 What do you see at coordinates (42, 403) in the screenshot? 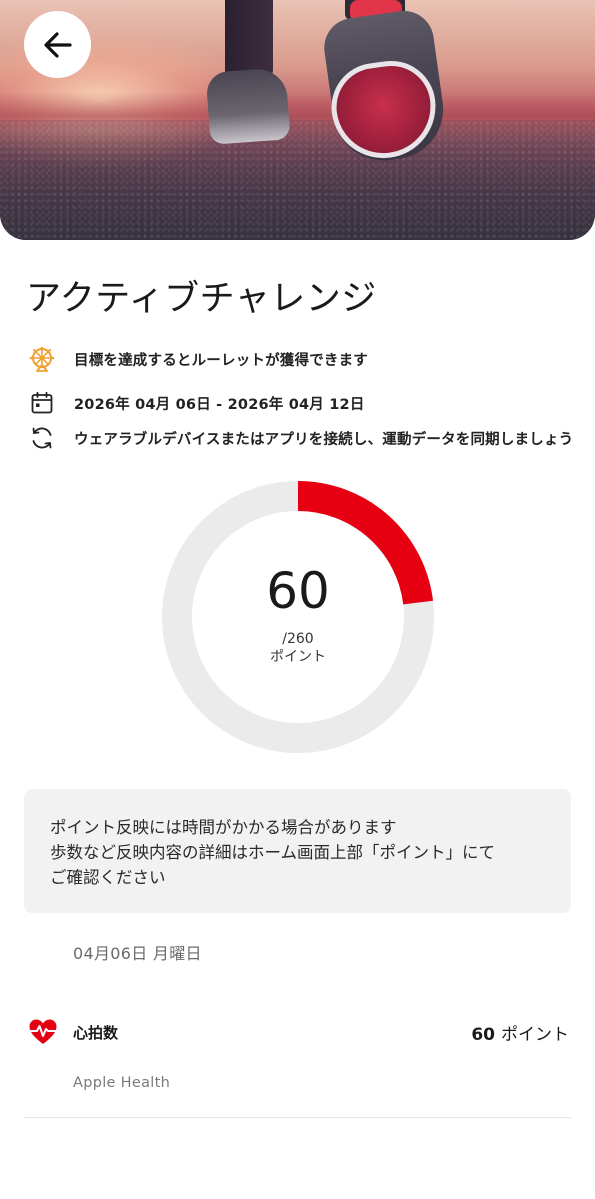
I see `calendar-icon` at bounding box center [42, 403].